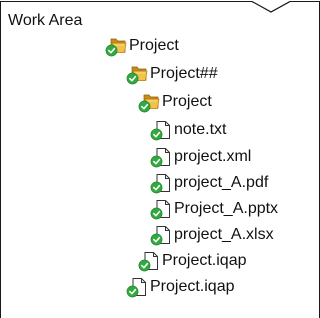 Image resolution: width=320 pixels, height=318 pixels. I want to click on tree-item-project-iqap-outer: Project.iqap, so click(180, 287).